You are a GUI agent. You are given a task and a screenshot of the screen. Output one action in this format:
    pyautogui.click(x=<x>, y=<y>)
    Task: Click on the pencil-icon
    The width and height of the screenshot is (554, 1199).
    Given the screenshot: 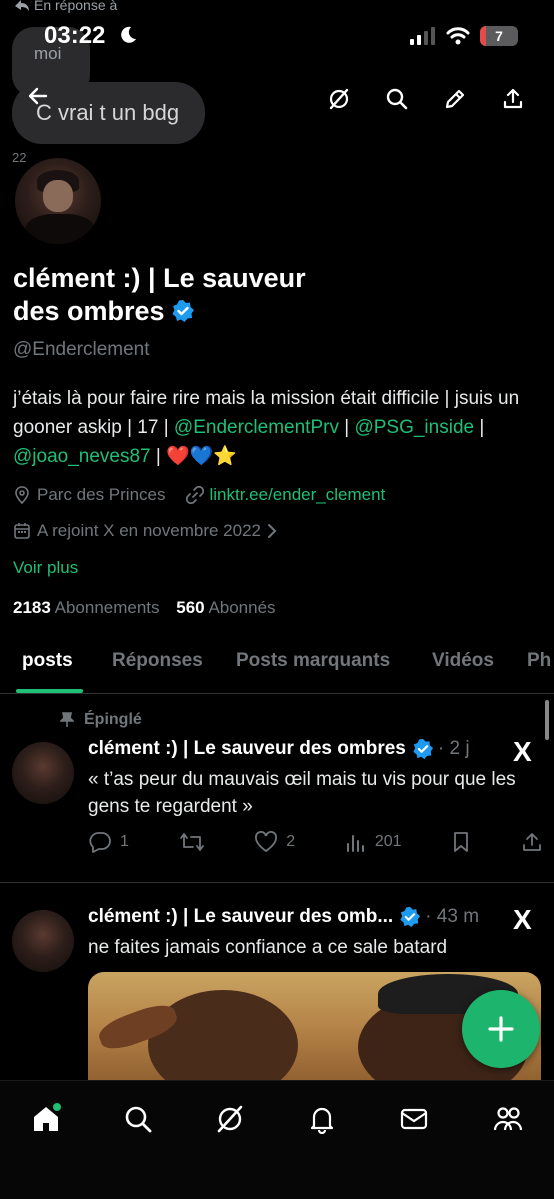 What is the action you would take?
    pyautogui.click(x=455, y=99)
    